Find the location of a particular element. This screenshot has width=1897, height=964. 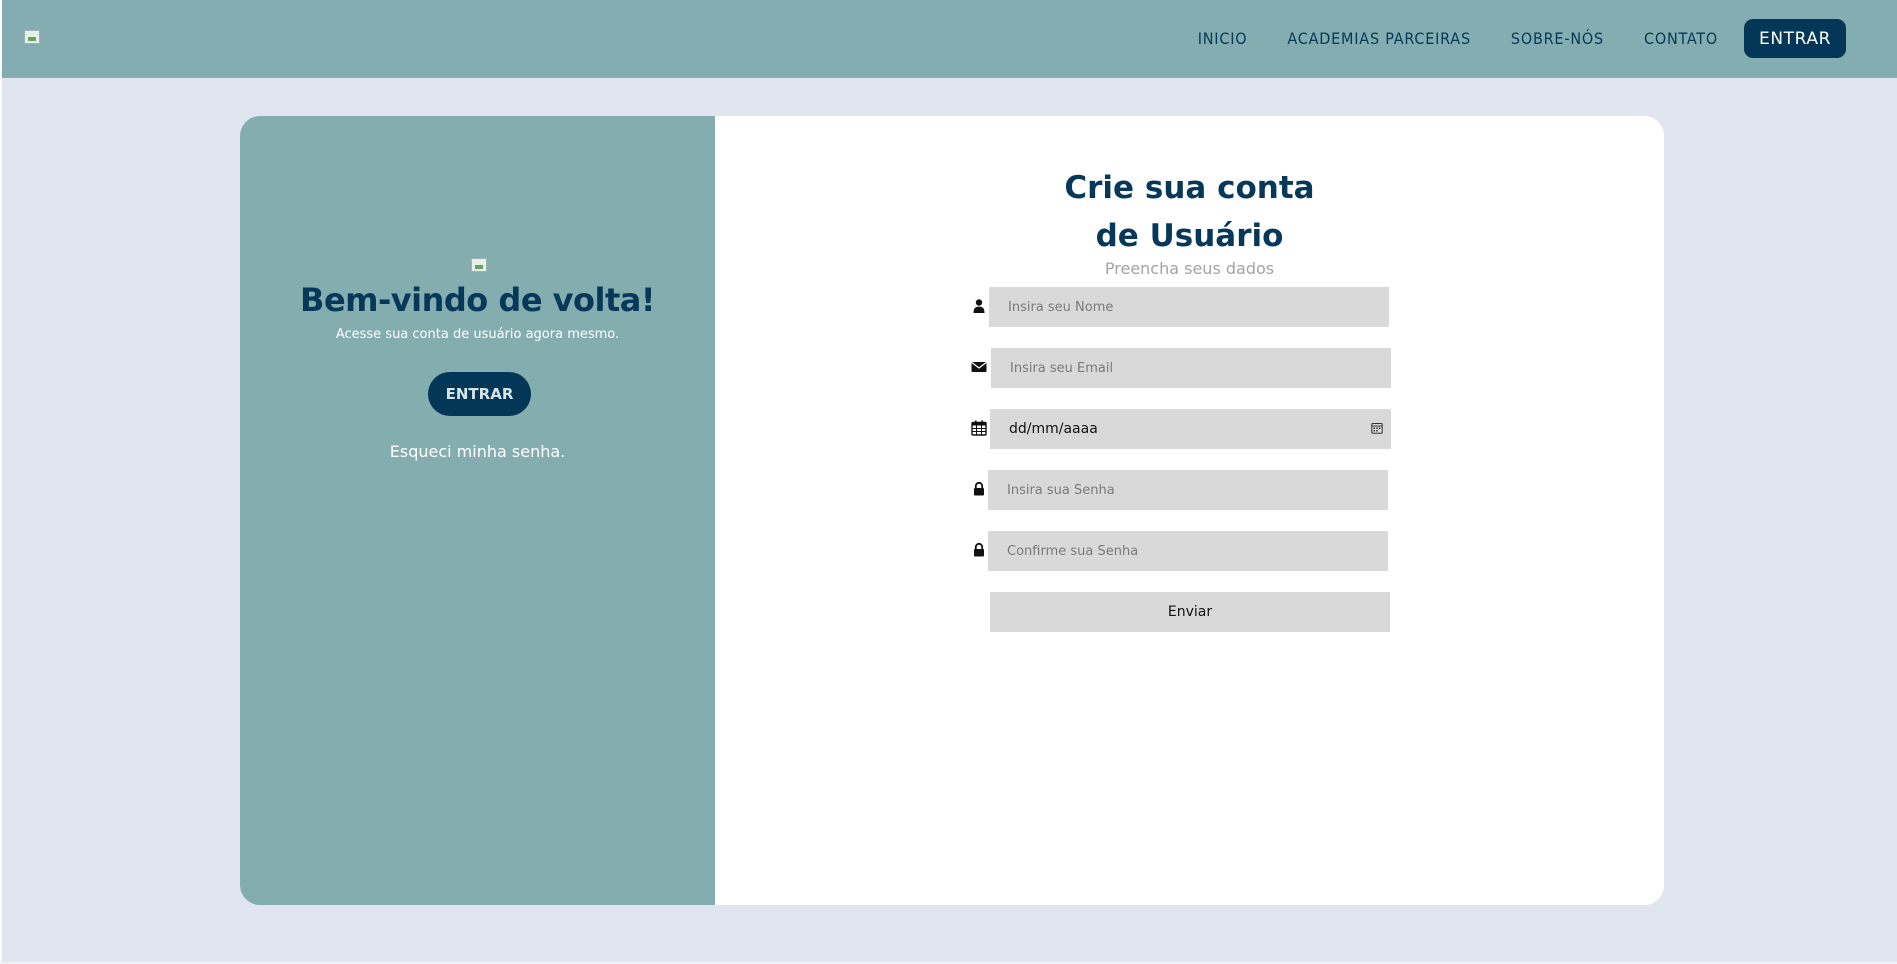

form-title-line-2: de Usuário is located at coordinates (1189, 236).